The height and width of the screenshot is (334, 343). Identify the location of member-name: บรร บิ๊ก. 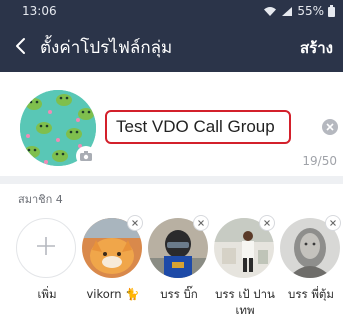
(179, 294).